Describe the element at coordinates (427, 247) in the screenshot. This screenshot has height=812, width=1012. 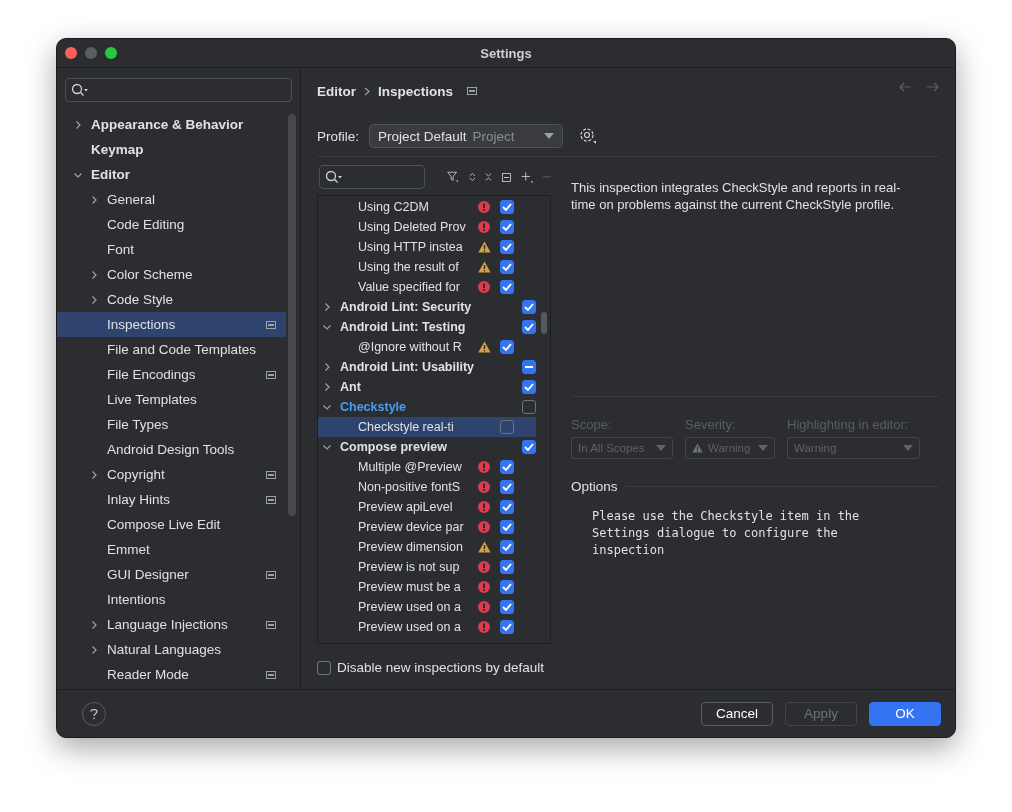
I see `inspection-row: Using HTTP instea` at that location.